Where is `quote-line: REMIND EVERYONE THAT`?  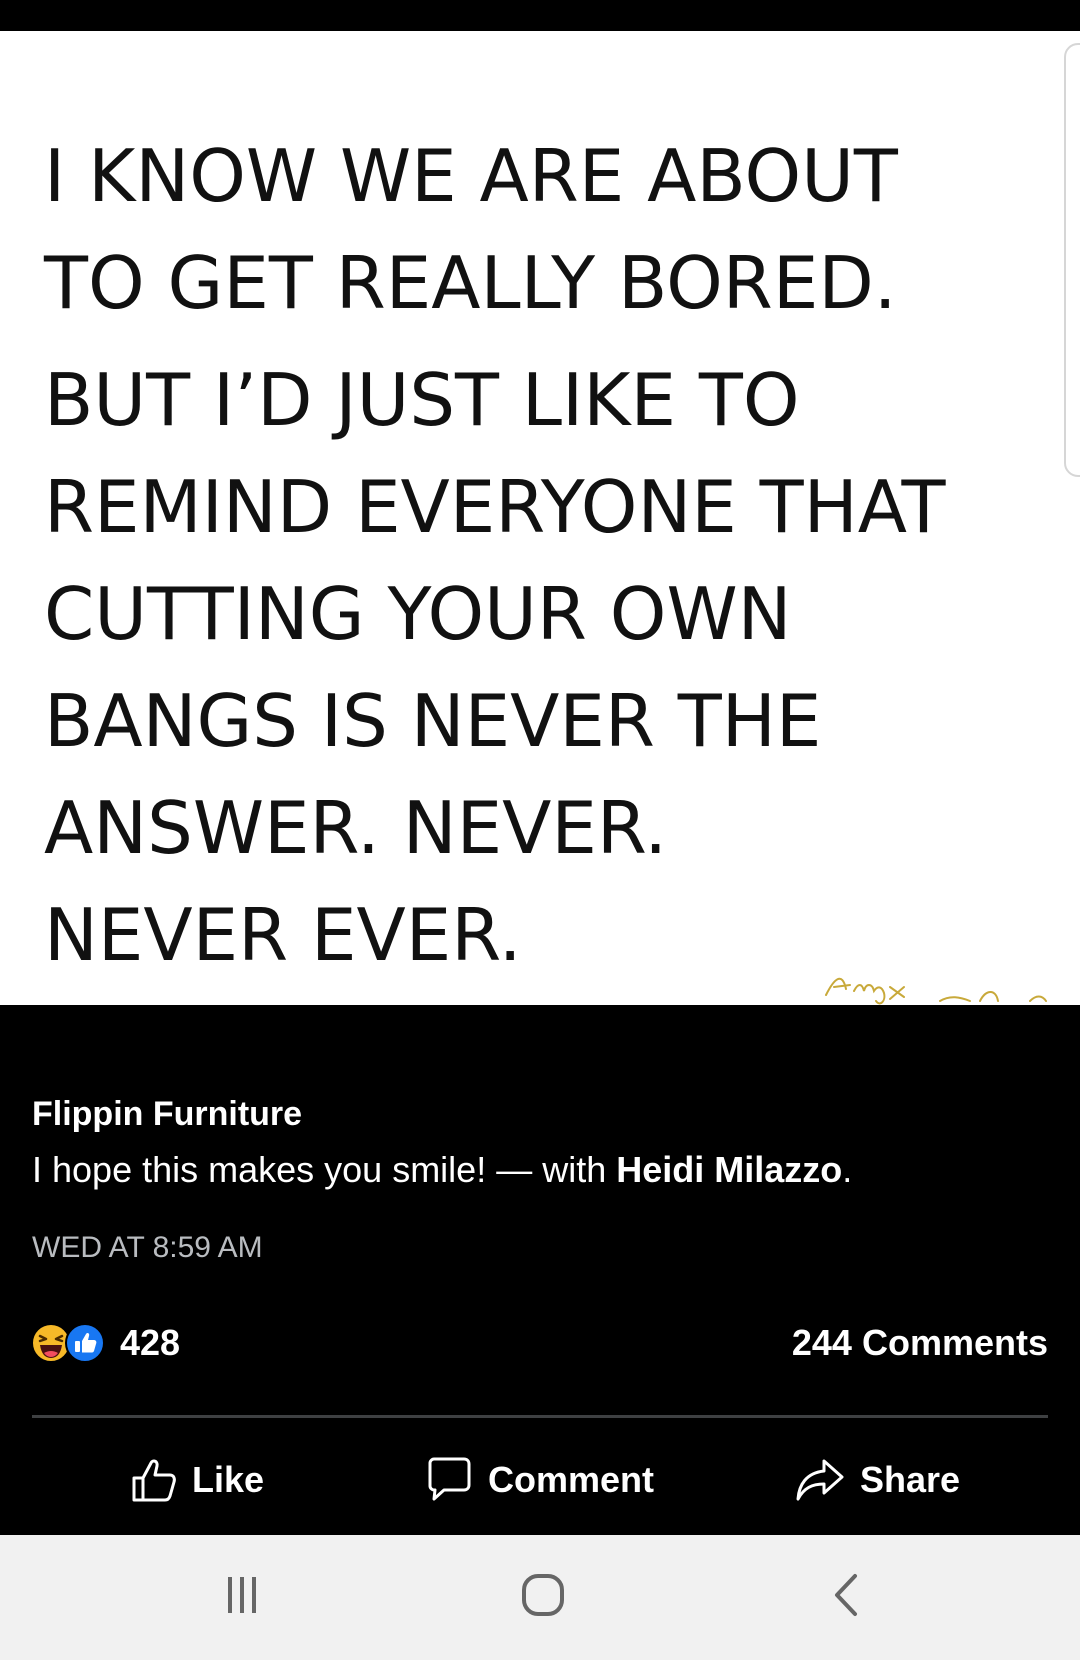 quote-line: REMIND EVERYONE THAT is located at coordinates (495, 507).